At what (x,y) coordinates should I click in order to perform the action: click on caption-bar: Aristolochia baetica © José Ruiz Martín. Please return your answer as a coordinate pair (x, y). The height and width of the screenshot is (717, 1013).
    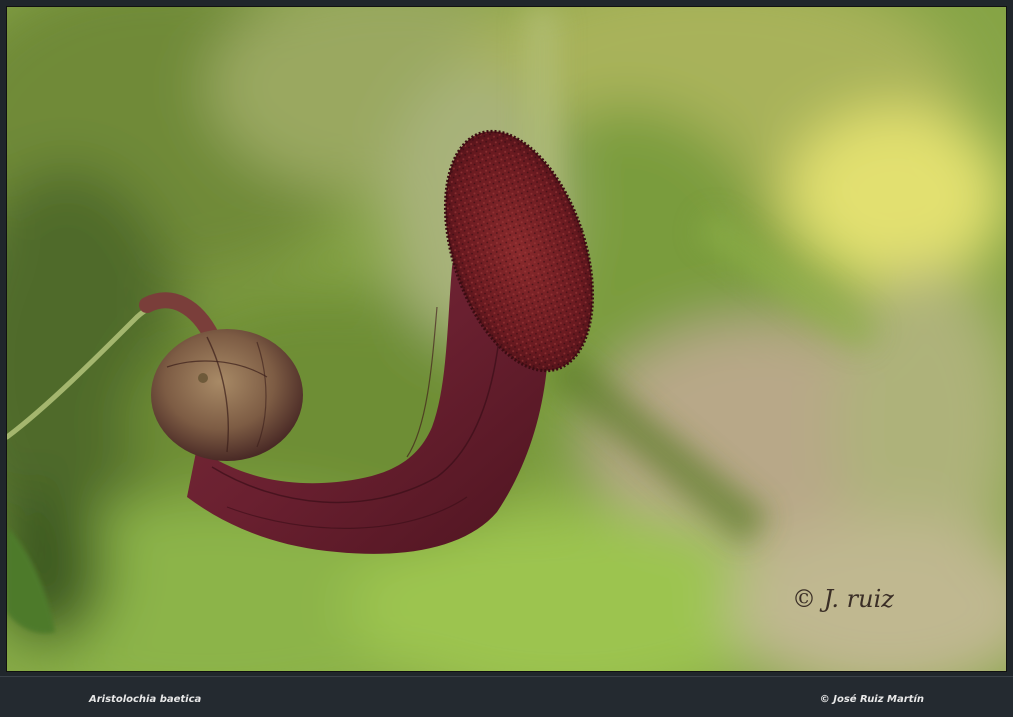
    Looking at the image, I should click on (506, 696).